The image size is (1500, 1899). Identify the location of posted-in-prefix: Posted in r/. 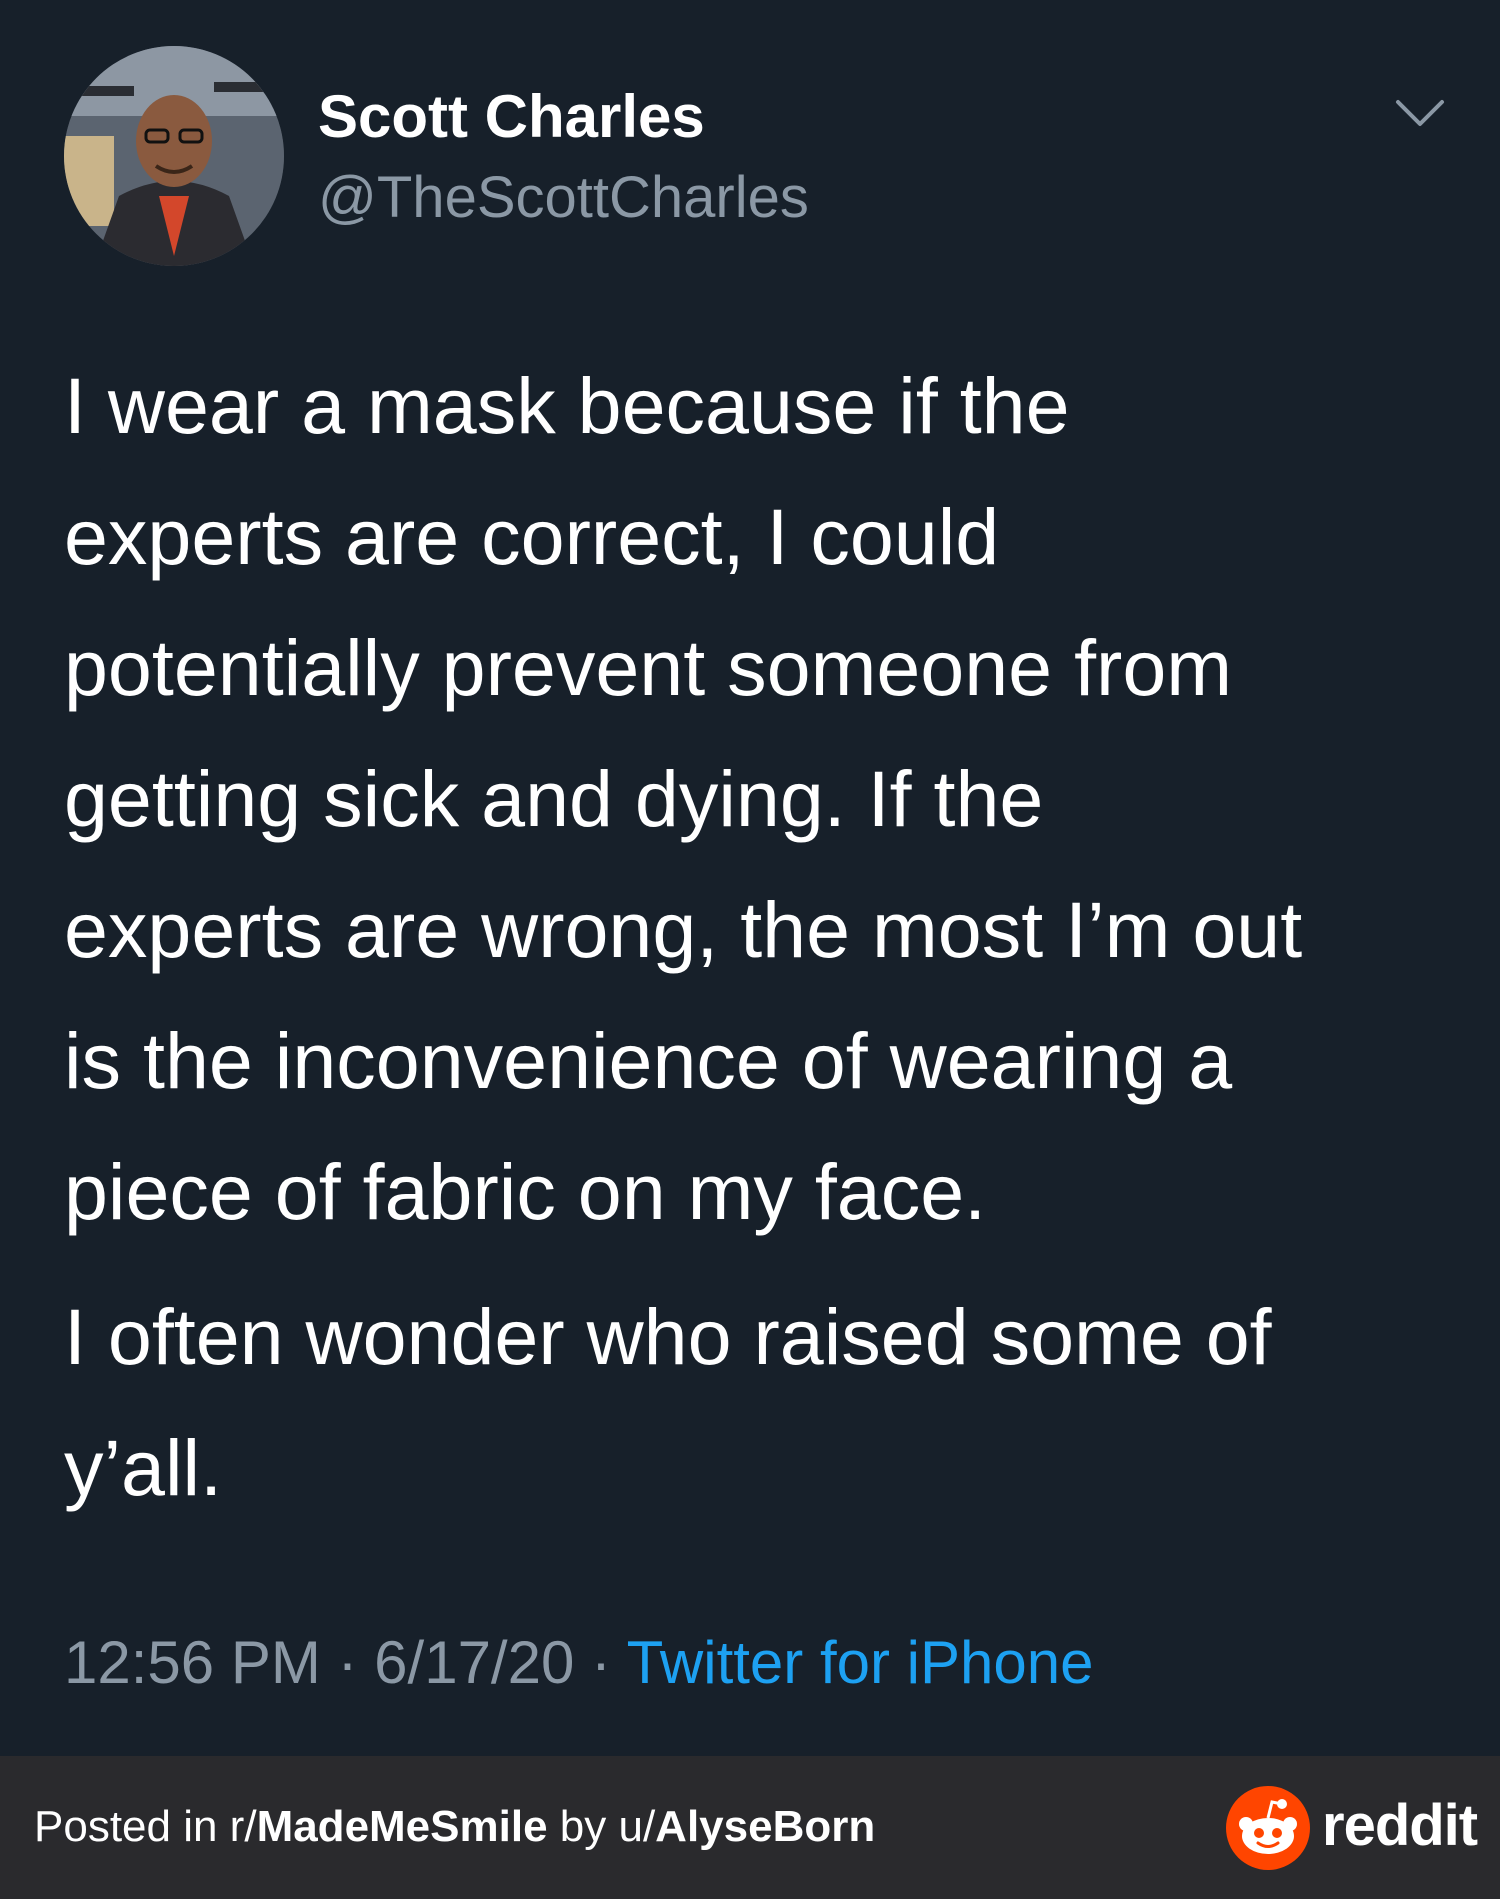
(145, 1826).